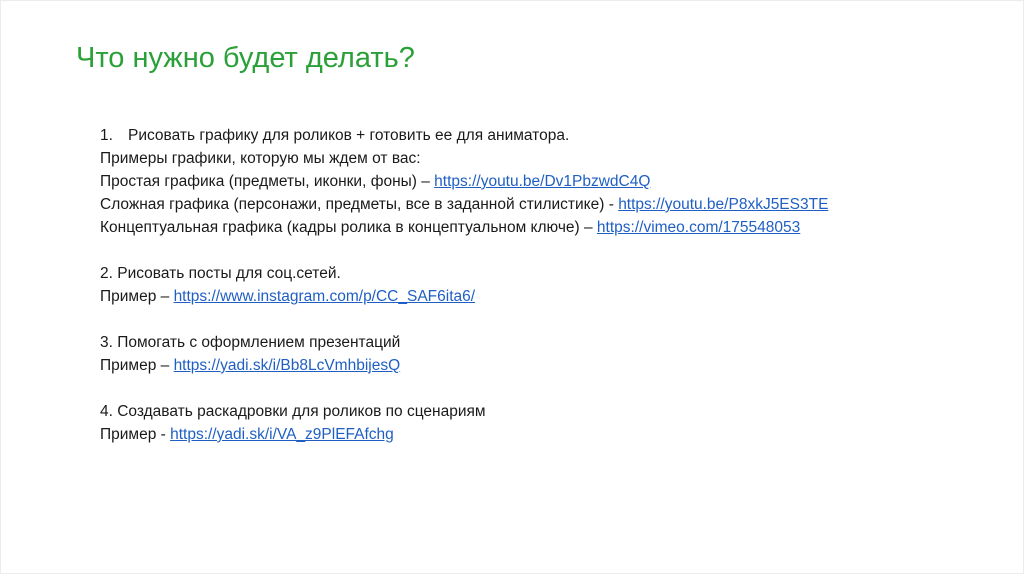 The width and height of the screenshot is (1024, 574). Describe the element at coordinates (325, 296) in the screenshot. I see `item-2-example-link: https://www.instagram.com/p/CC_SAF6ita6/` at that location.